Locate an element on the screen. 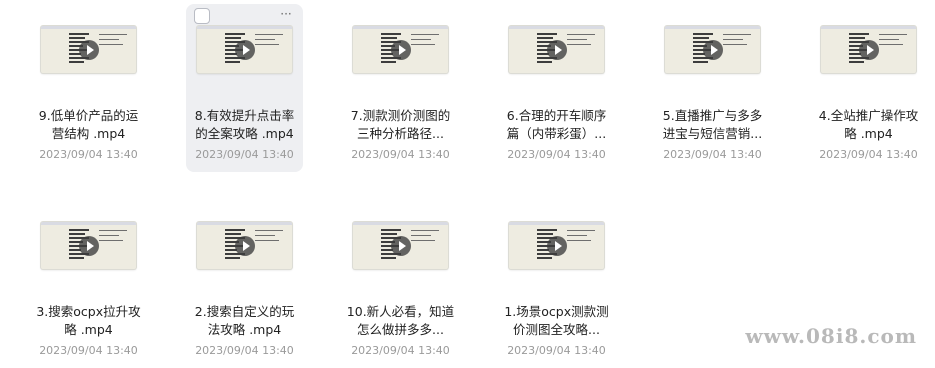  more-options-button: ··· is located at coordinates (286, 16).